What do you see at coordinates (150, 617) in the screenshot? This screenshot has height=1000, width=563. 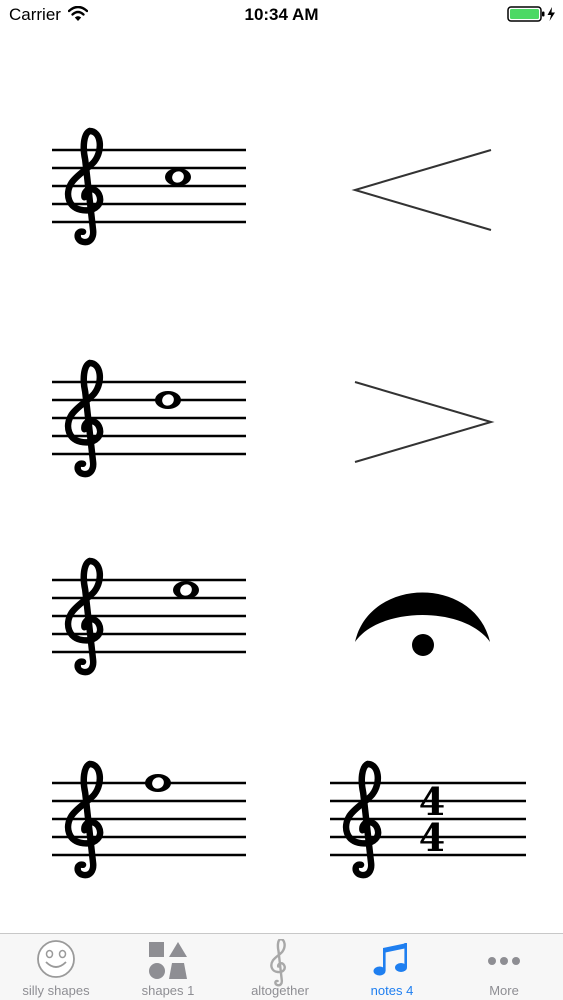 I see `treble-staff-note-e5` at bounding box center [150, 617].